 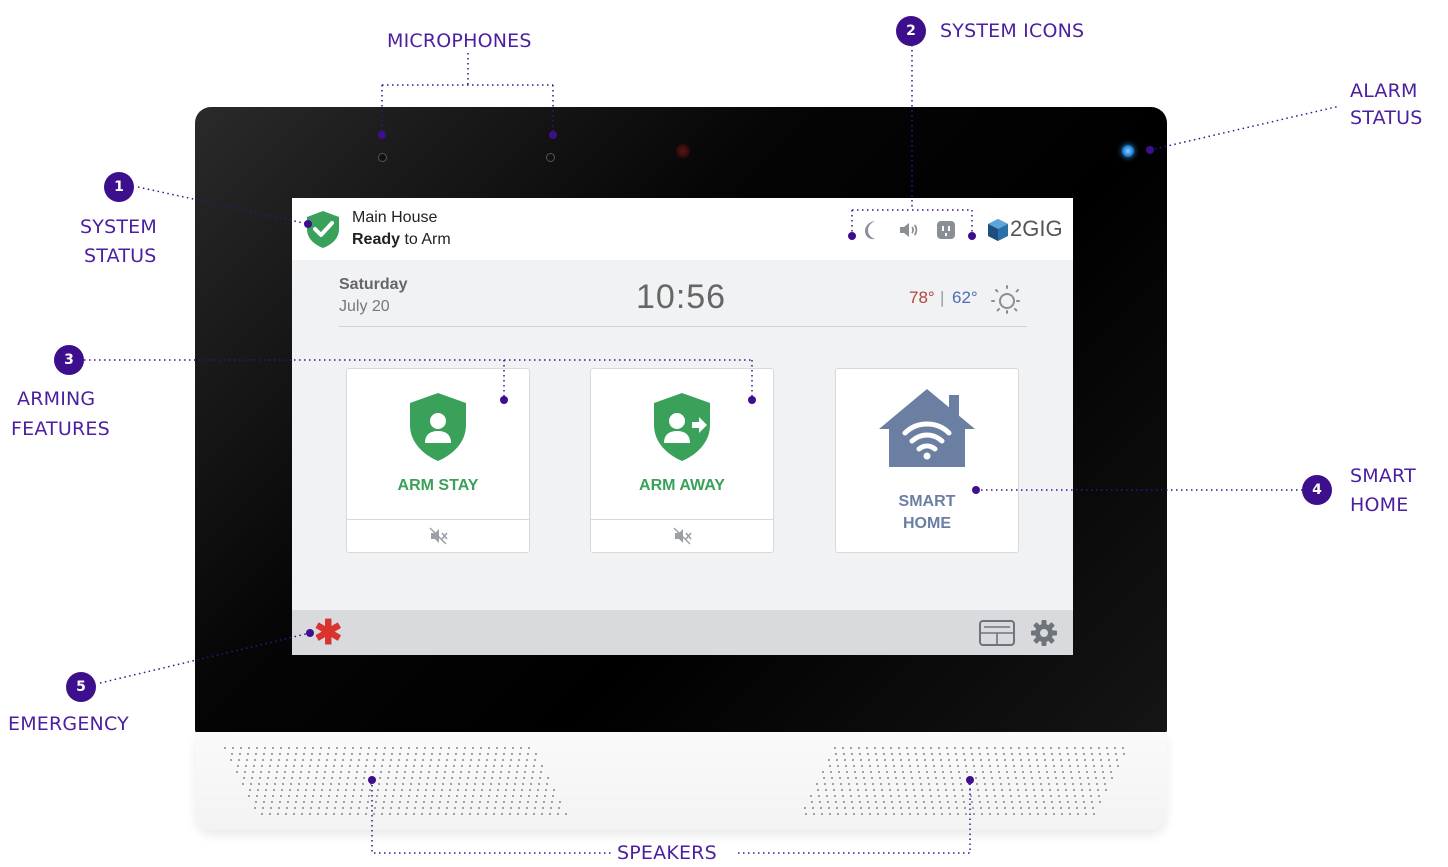 What do you see at coordinates (119, 187) in the screenshot?
I see `badge-system-status: 1` at bounding box center [119, 187].